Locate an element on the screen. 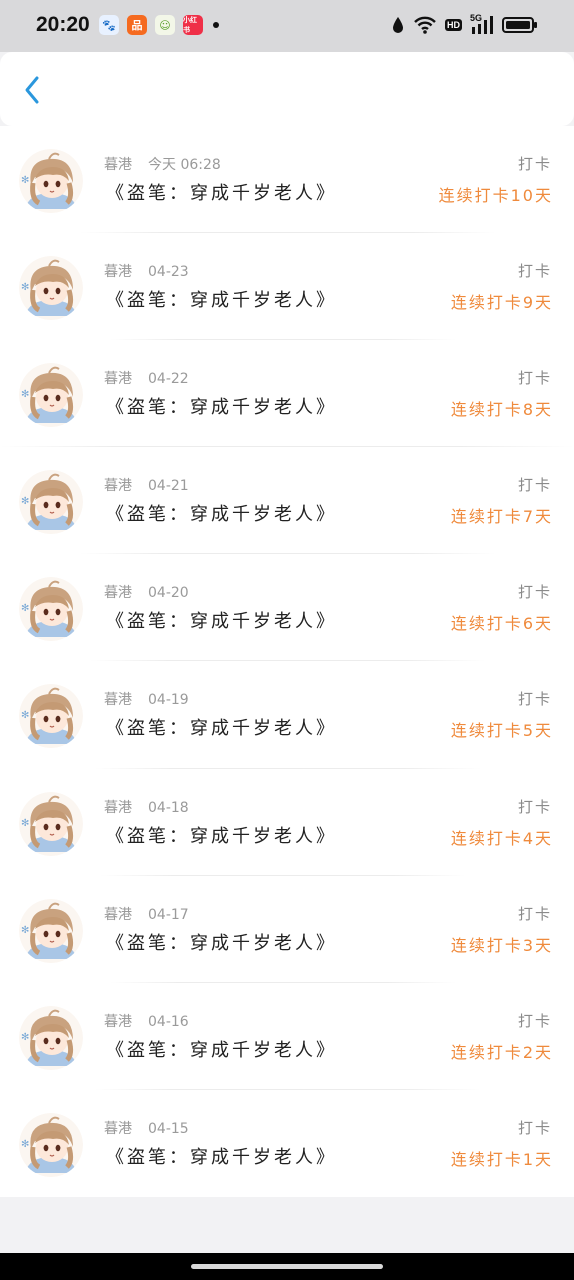 The height and width of the screenshot is (1280, 574). battery-icon is located at coordinates (519, 25).